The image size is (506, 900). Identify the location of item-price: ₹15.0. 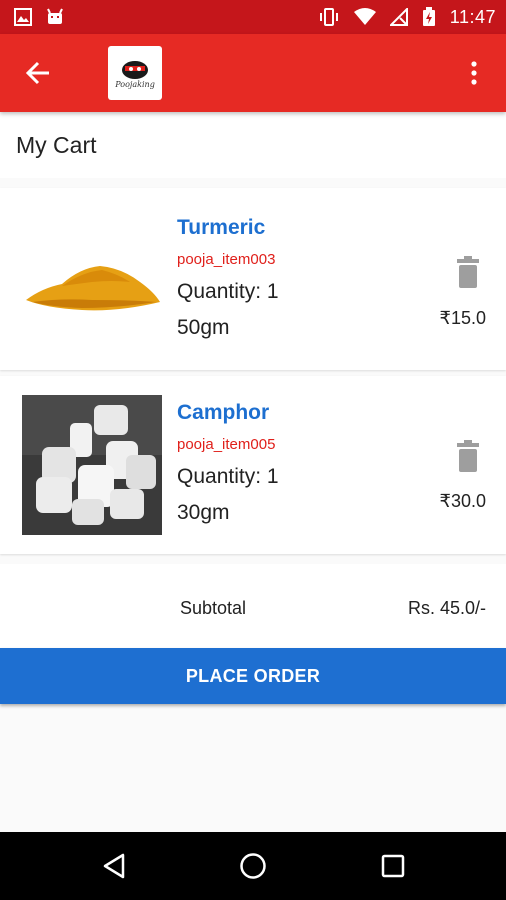
(463, 318).